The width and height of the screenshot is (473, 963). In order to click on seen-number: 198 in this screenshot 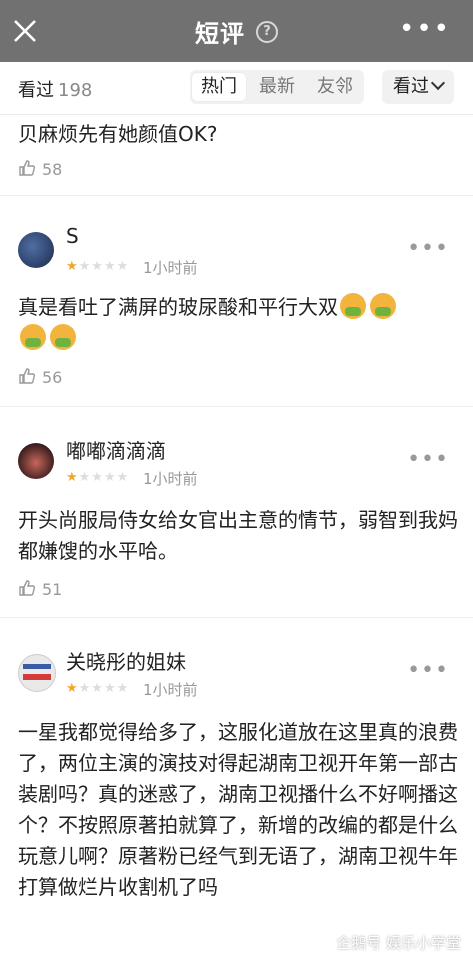, I will do `click(75, 90)`.